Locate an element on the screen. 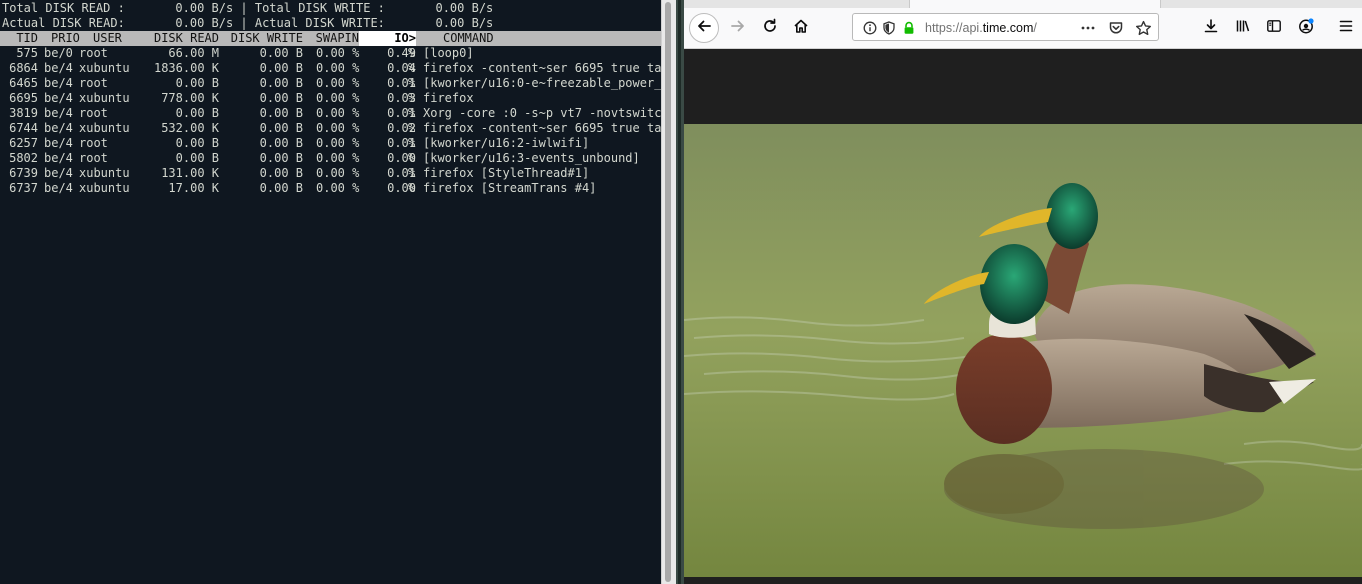  url-text: https://api.time.com/ is located at coordinates (986, 28).